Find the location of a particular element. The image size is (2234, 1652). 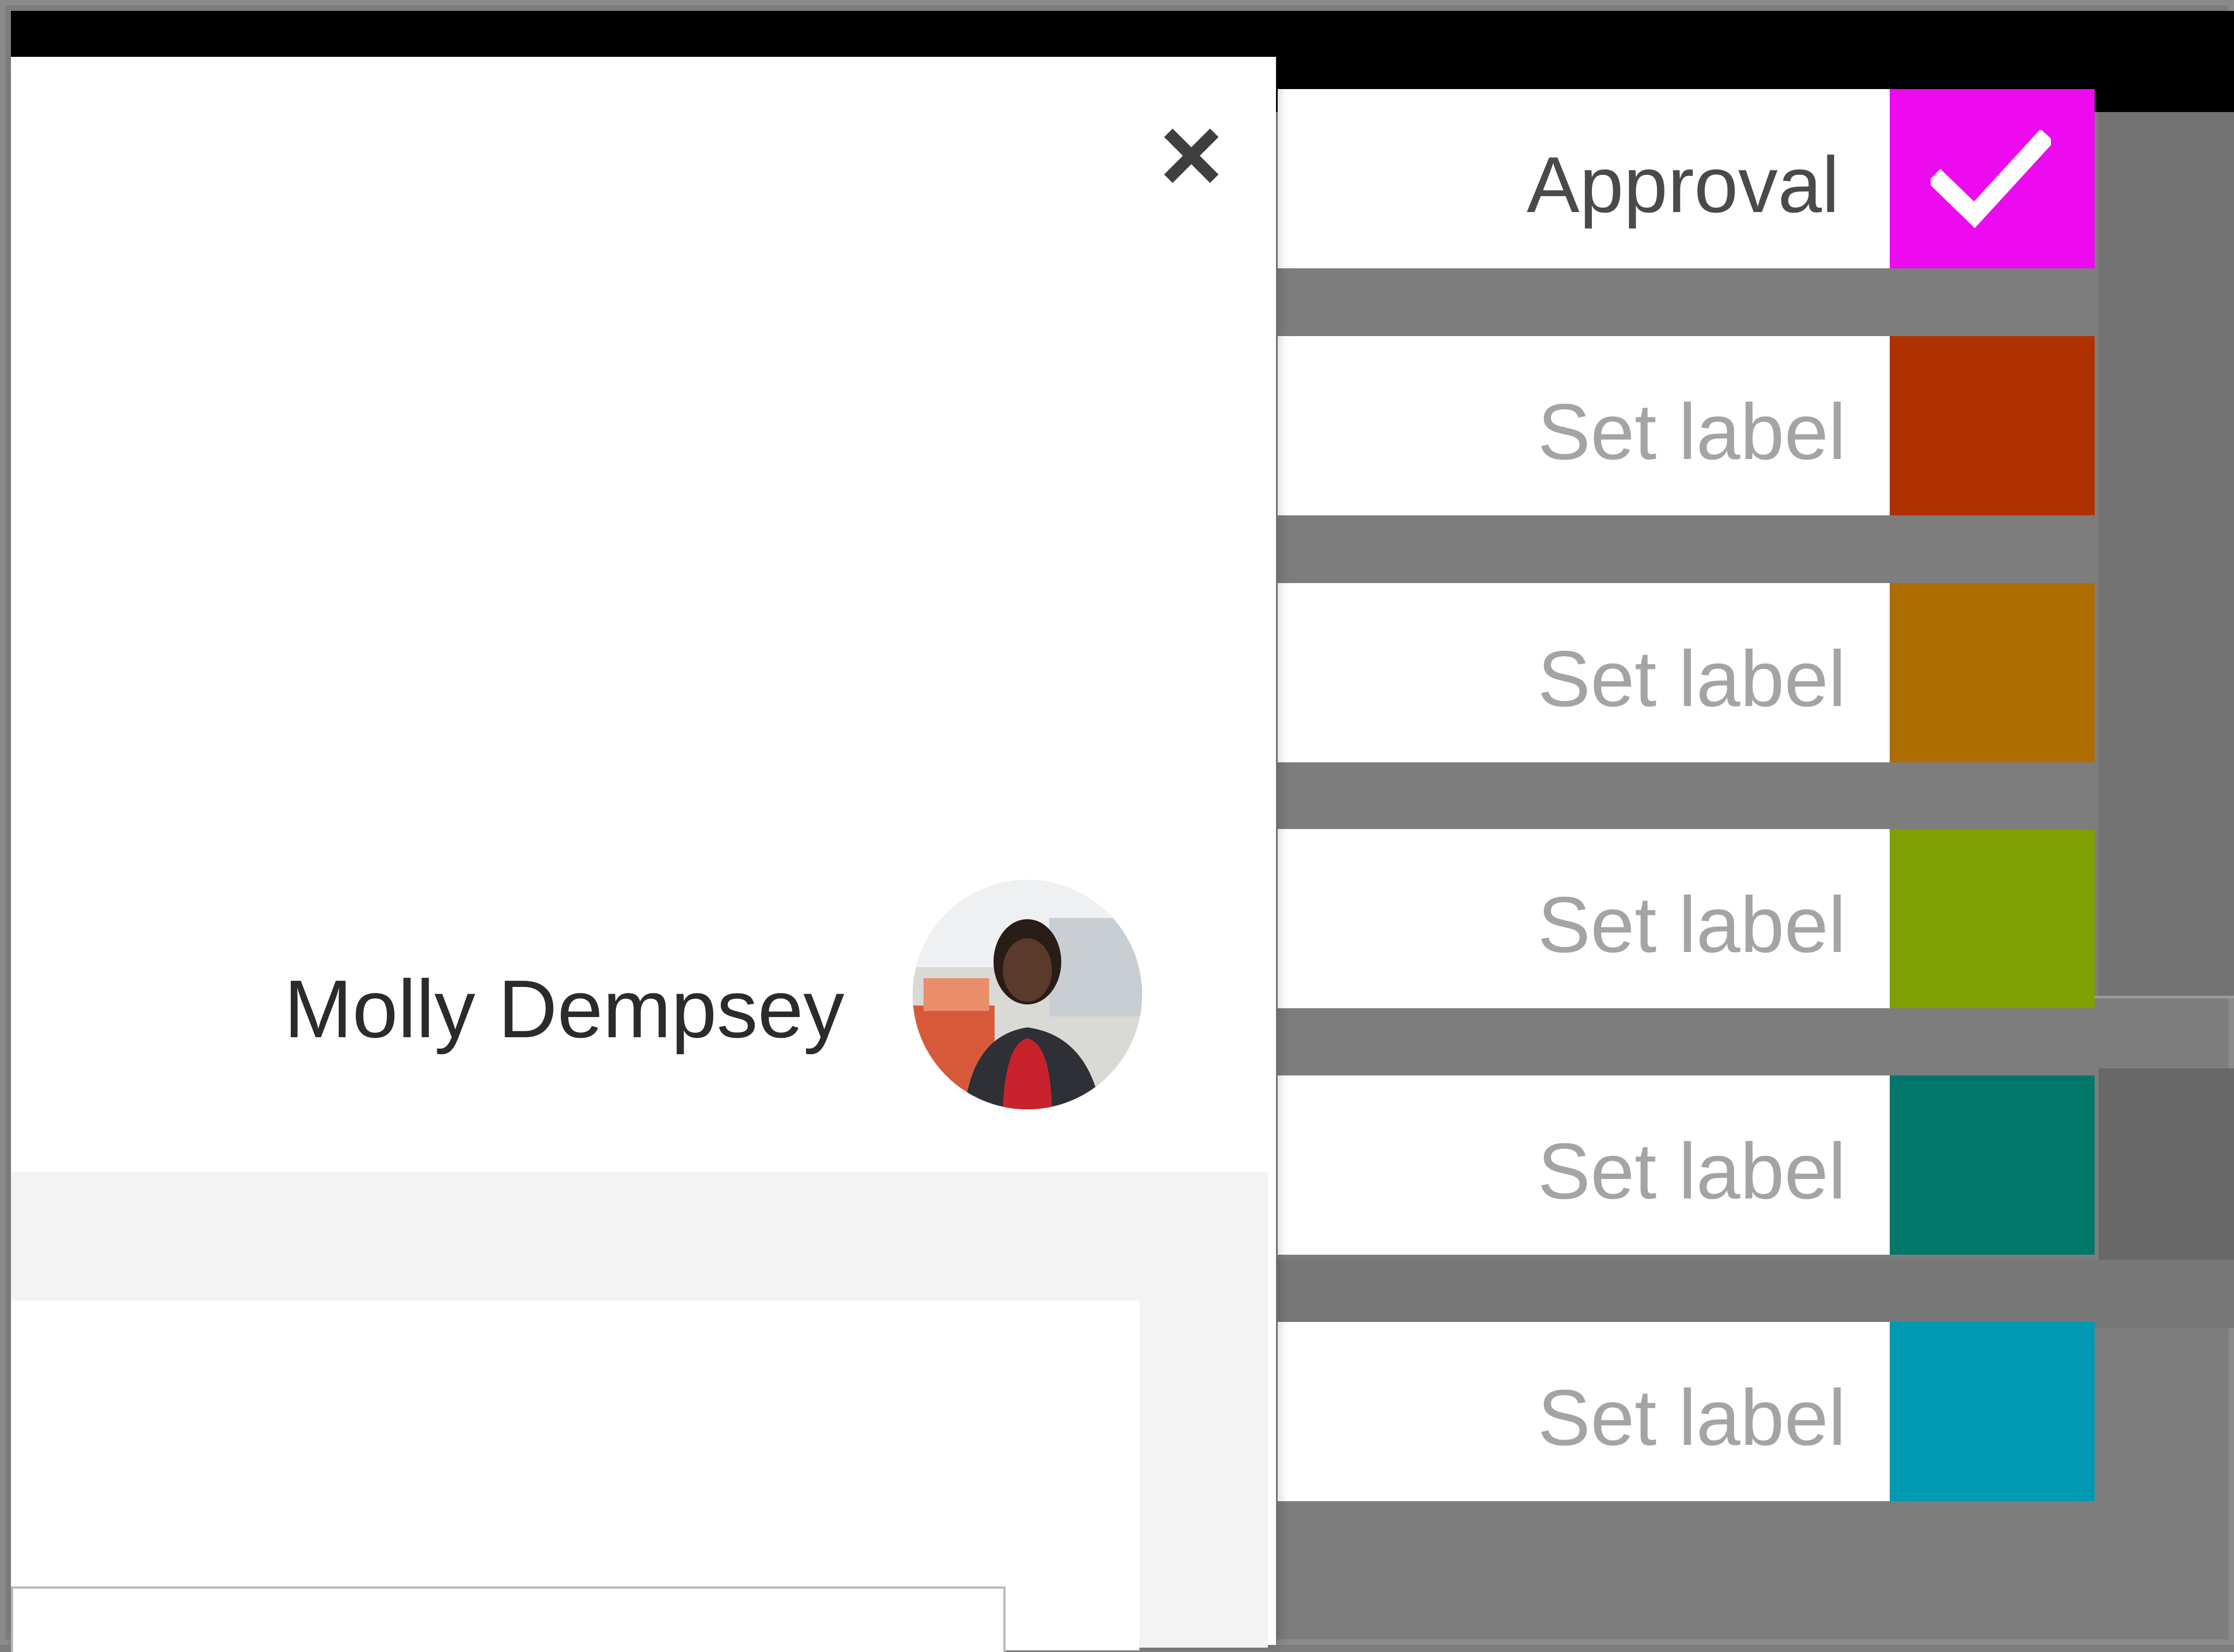

label-row-5: Set label is located at coordinates (1687, 1165).